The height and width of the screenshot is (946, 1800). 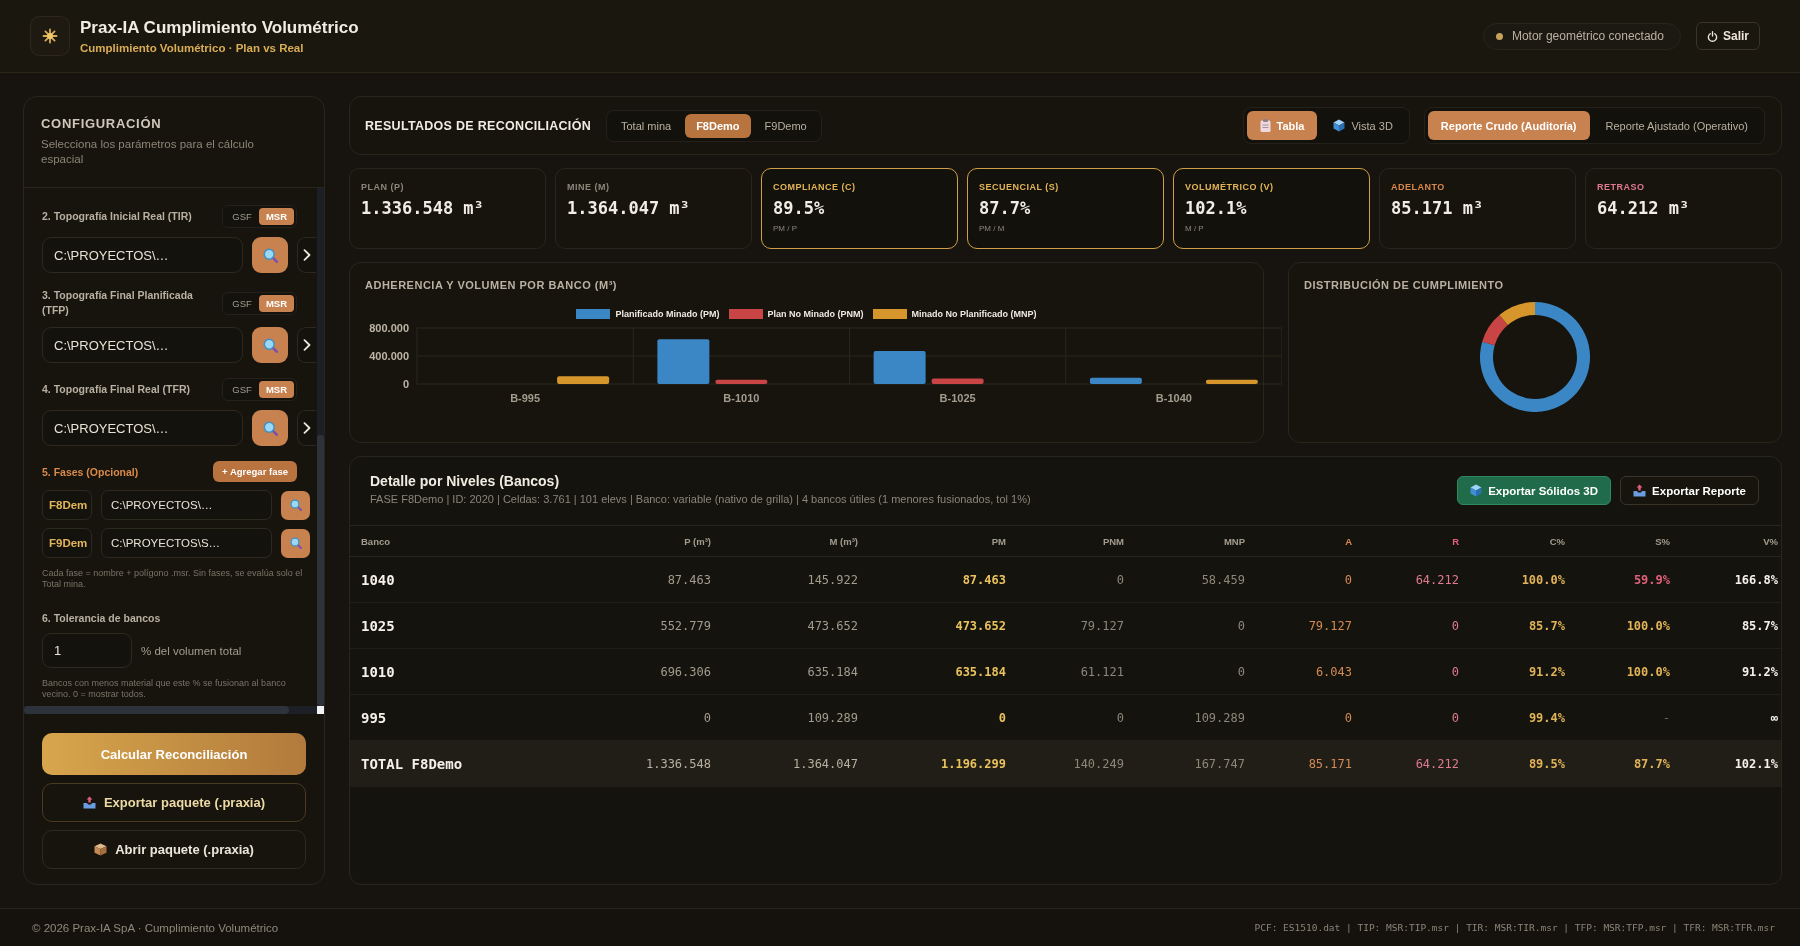 What do you see at coordinates (685, 671) in the screenshot?
I see `table-cell-text: 696.306` at bounding box center [685, 671].